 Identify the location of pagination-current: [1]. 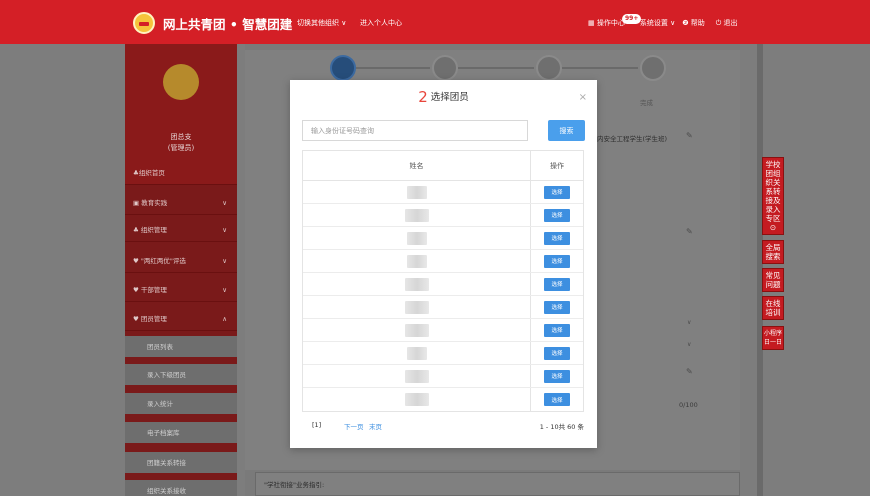
(316, 425).